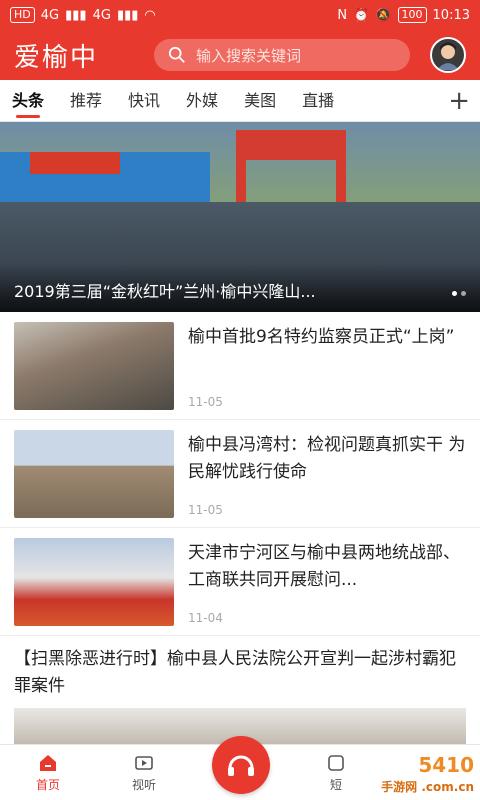 The width and height of the screenshot is (480, 800). Describe the element at coordinates (235, 672) in the screenshot. I see `news-title: 【扫黑除恶进行时】榆中县人民法院公开宣判一起涉村霸犯罪案件` at that location.